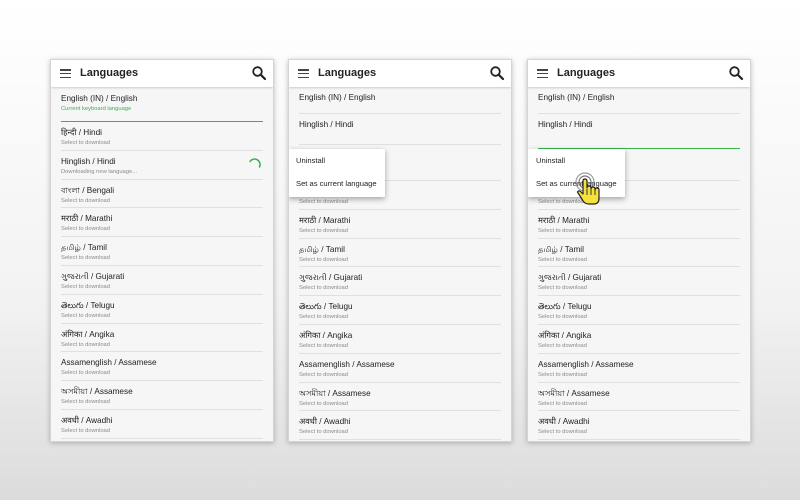 The height and width of the screenshot is (500, 800). Describe the element at coordinates (336, 183) in the screenshot. I see `set-current-language-option: Set as current language` at that location.